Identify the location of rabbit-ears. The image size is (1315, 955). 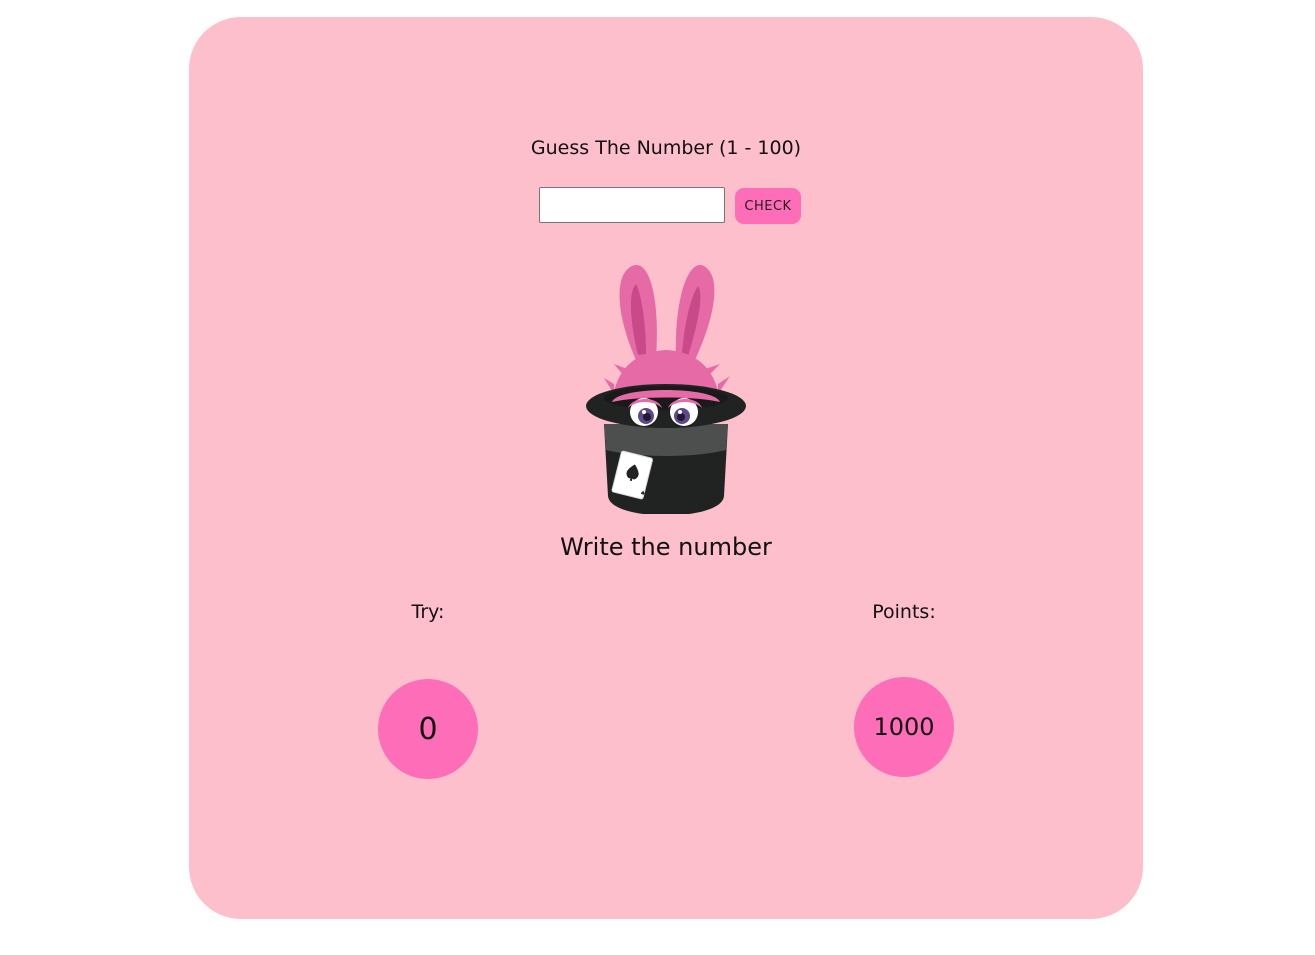
(667, 313).